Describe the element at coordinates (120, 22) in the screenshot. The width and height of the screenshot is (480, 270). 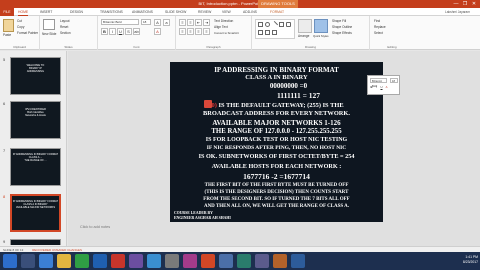
I see `font-name-dropdown: Britannic Bold` at that location.